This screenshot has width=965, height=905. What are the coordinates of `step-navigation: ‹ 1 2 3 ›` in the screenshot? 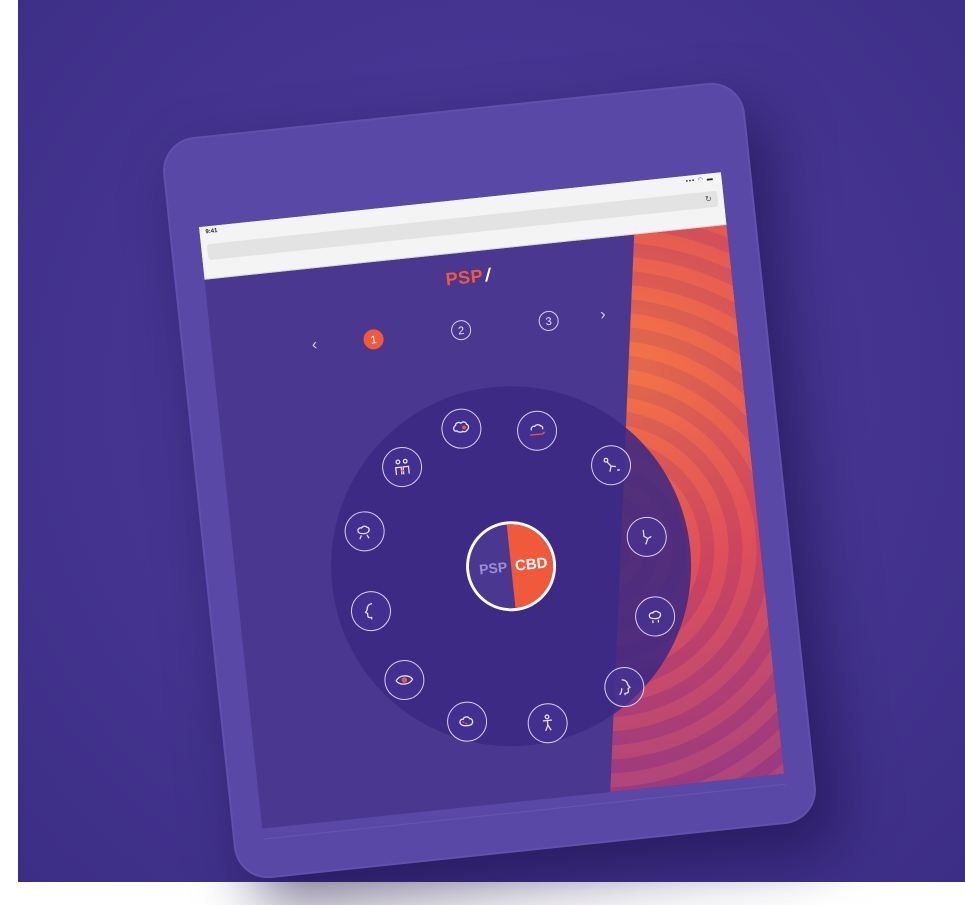 It's located at (466, 331).